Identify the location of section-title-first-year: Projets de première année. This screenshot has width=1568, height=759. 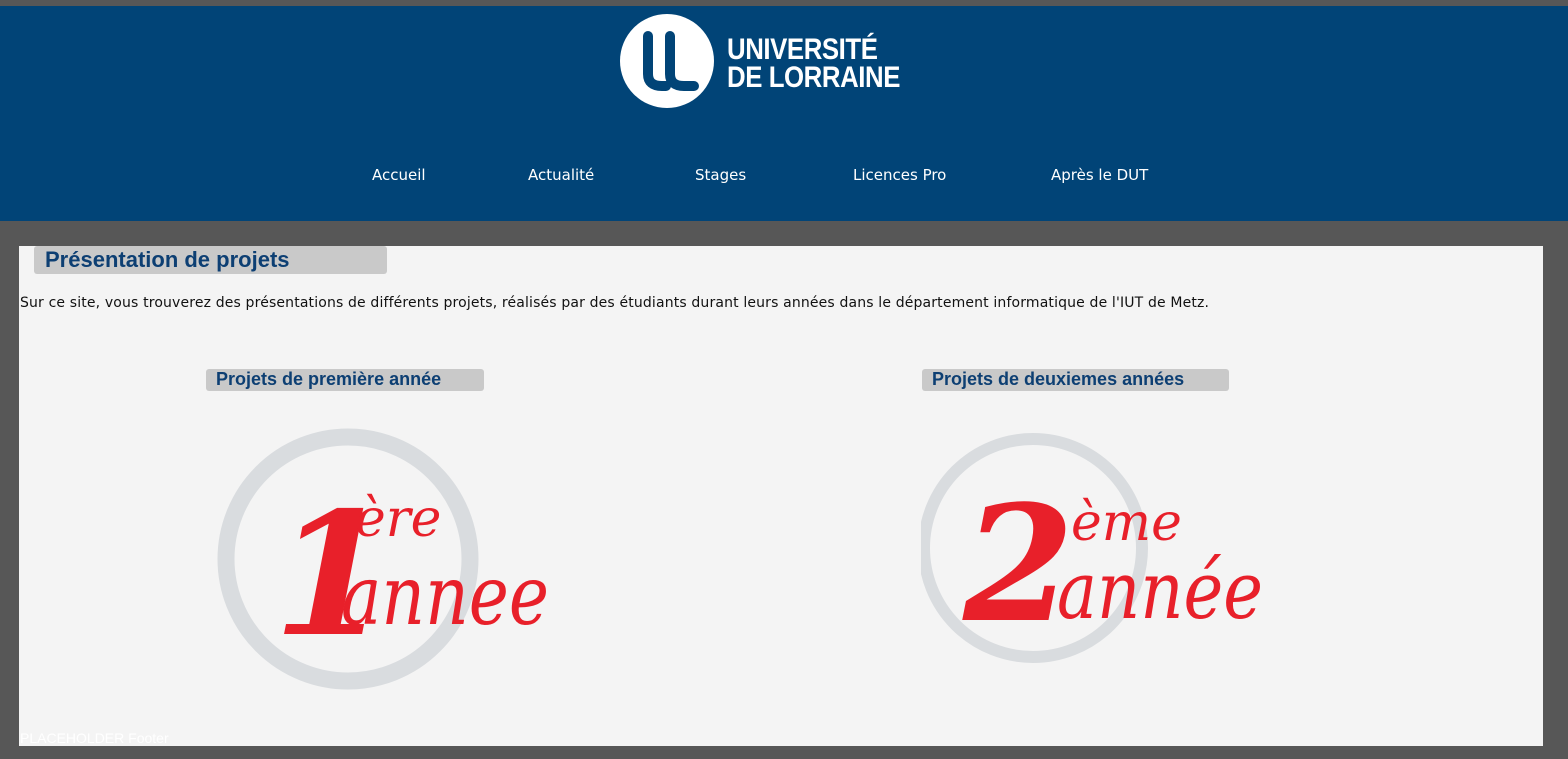
(329, 379).